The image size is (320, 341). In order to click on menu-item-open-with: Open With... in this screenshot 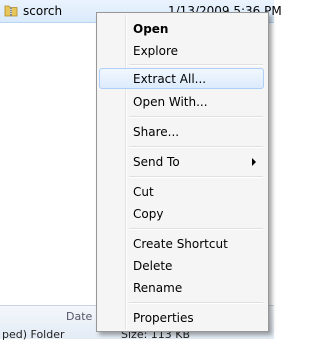, I will do `click(181, 101)`.